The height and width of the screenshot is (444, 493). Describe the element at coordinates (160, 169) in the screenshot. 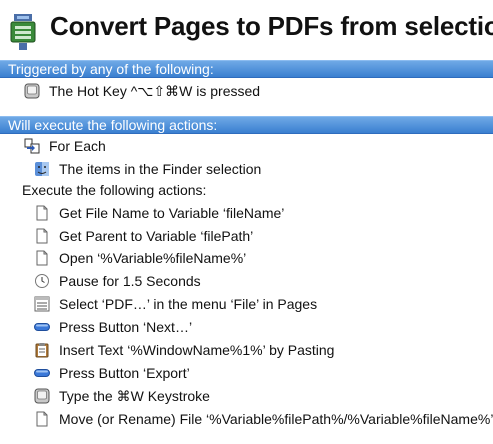

I see `collection-label: The items in the Finder selection` at that location.